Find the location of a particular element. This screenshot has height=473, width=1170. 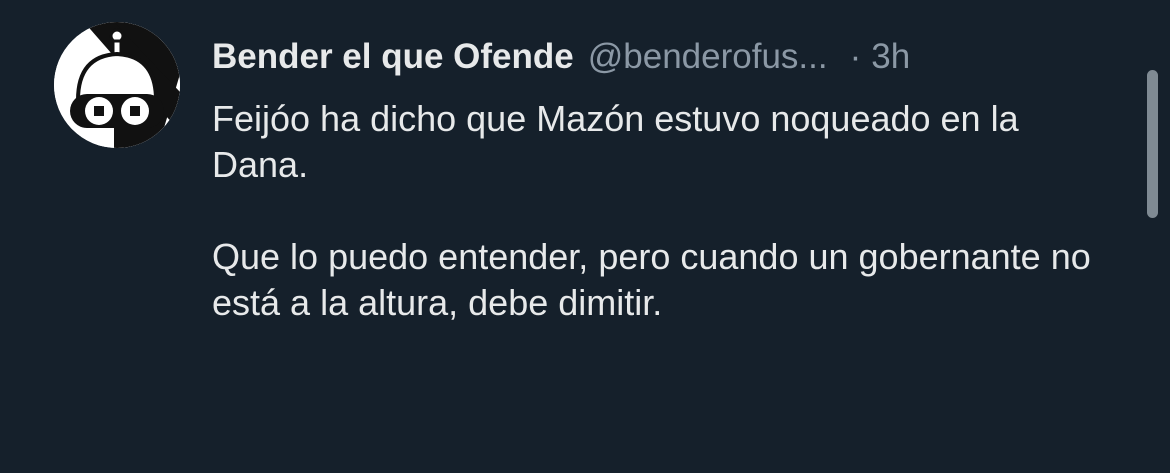

author-display-name: Bender el que Ofende is located at coordinates (393, 57).